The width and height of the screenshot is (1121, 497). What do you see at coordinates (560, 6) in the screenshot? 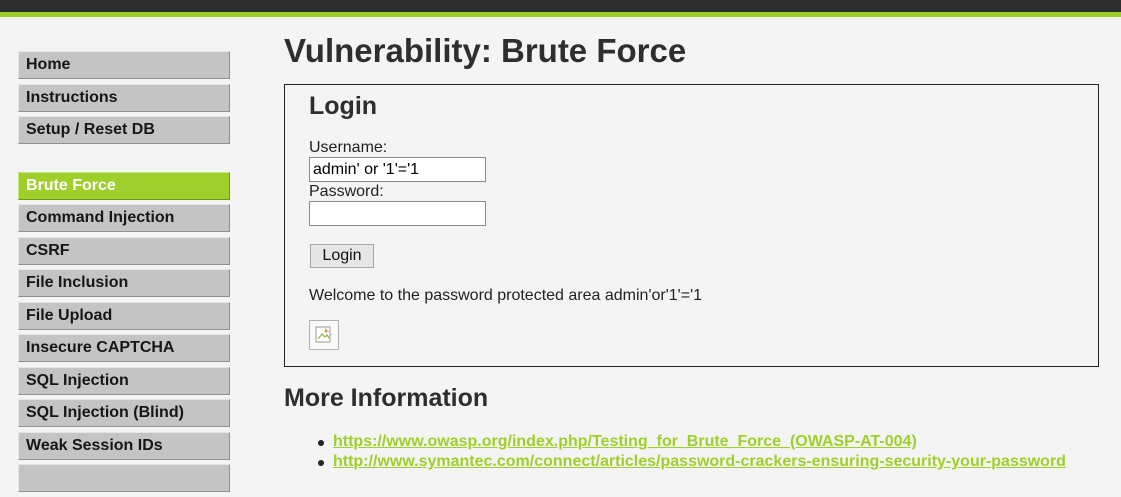
I see `top-header-bar` at bounding box center [560, 6].